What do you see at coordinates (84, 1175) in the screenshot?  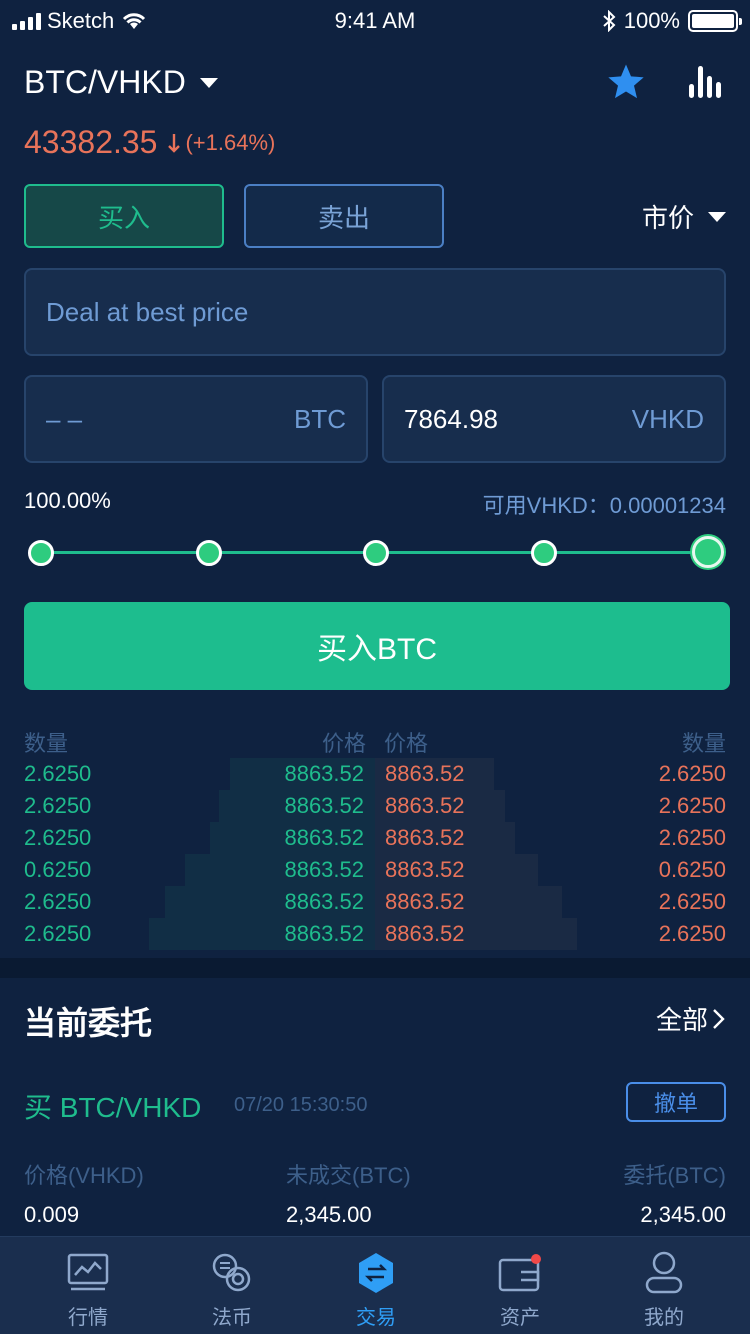 I see `order-price-label: 价格(VHKD)` at bounding box center [84, 1175].